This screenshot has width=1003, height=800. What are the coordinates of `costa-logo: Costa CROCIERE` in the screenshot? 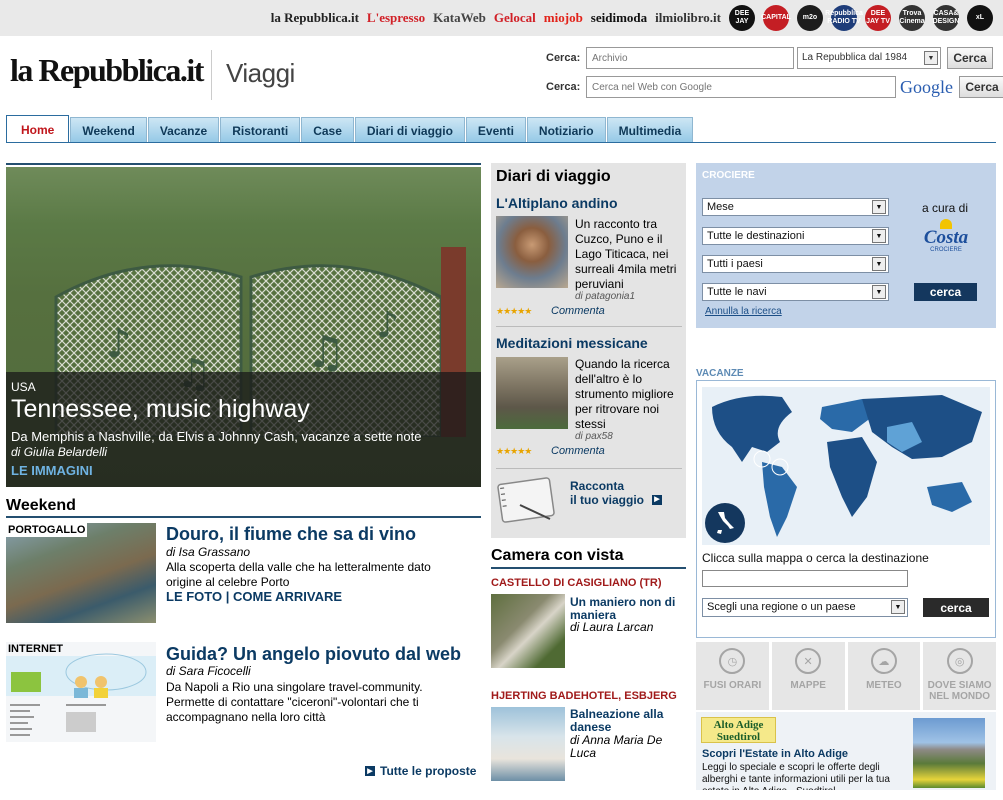 It's located at (946, 240).